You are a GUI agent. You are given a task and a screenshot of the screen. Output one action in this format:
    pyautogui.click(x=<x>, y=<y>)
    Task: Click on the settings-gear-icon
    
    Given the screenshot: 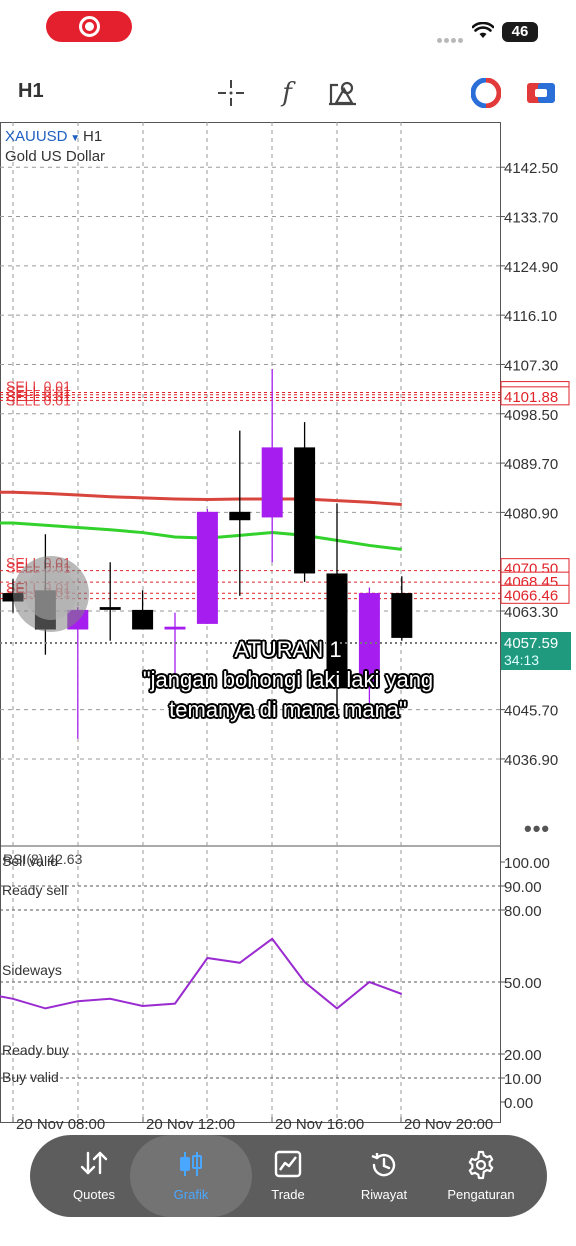 What is the action you would take?
    pyautogui.click(x=481, y=1165)
    